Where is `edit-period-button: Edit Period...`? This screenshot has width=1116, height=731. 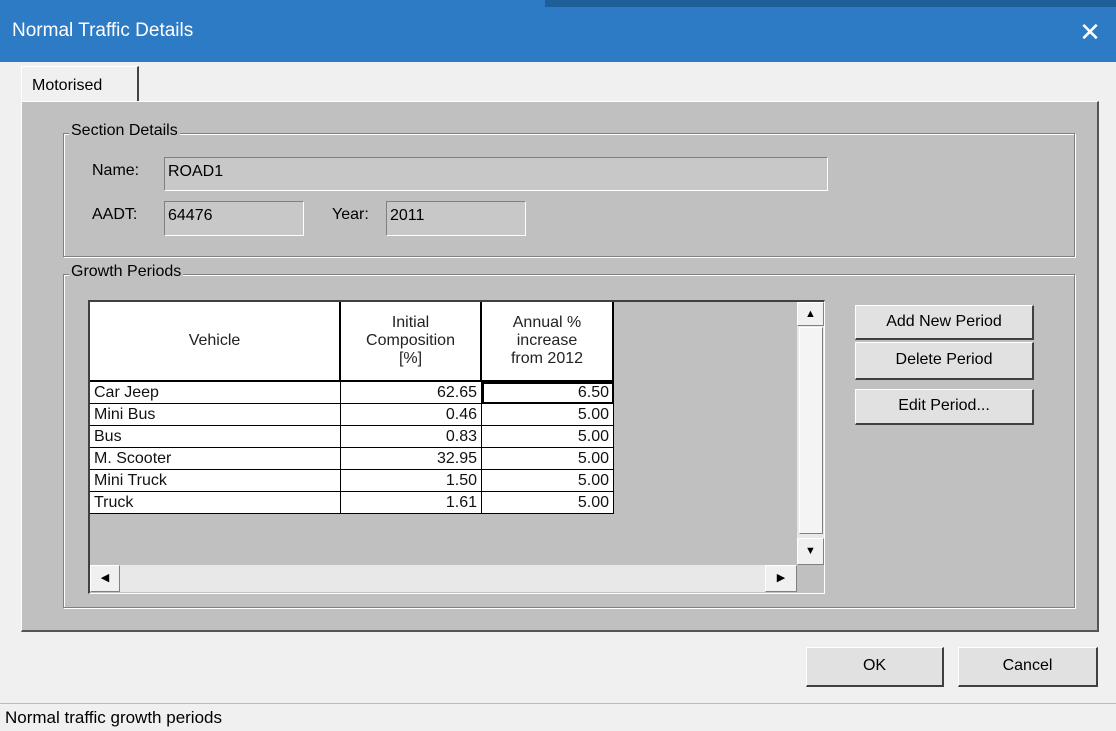
edit-period-button: Edit Period... is located at coordinates (944, 407).